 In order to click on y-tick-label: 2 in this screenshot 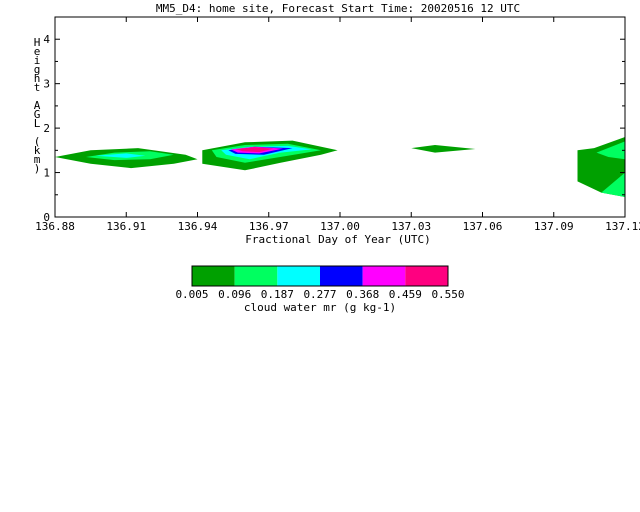, I will do `click(46, 128)`.